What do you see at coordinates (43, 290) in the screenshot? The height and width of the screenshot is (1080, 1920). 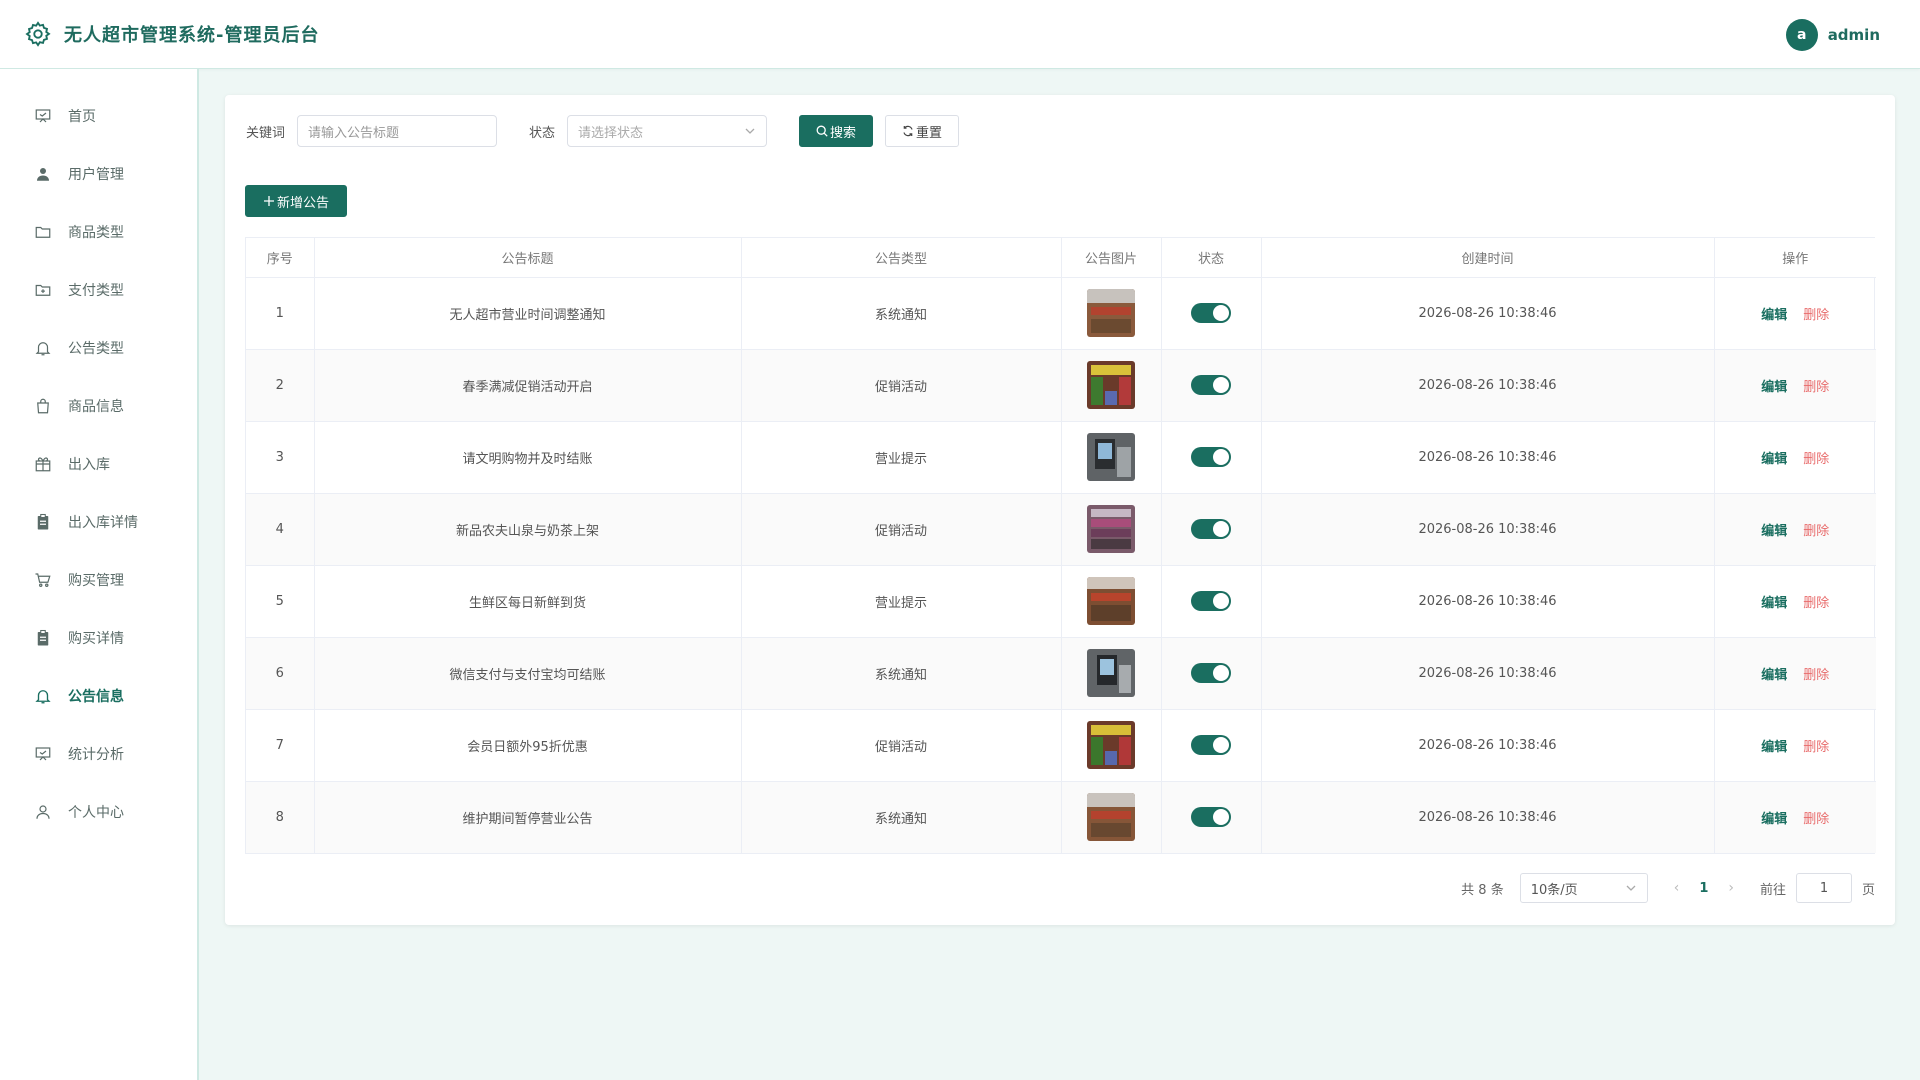 I see `folder-add-icon` at bounding box center [43, 290].